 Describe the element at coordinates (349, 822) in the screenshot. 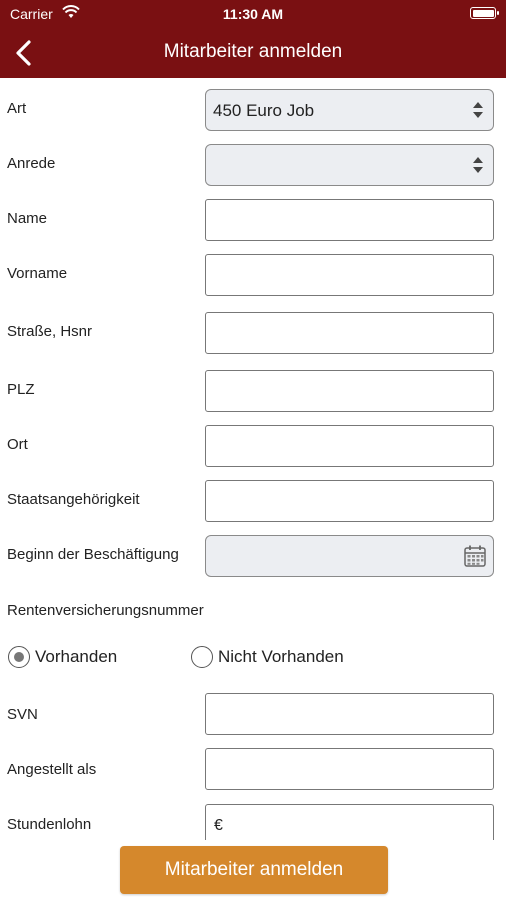

I see `stundenlohn-input: €` at that location.